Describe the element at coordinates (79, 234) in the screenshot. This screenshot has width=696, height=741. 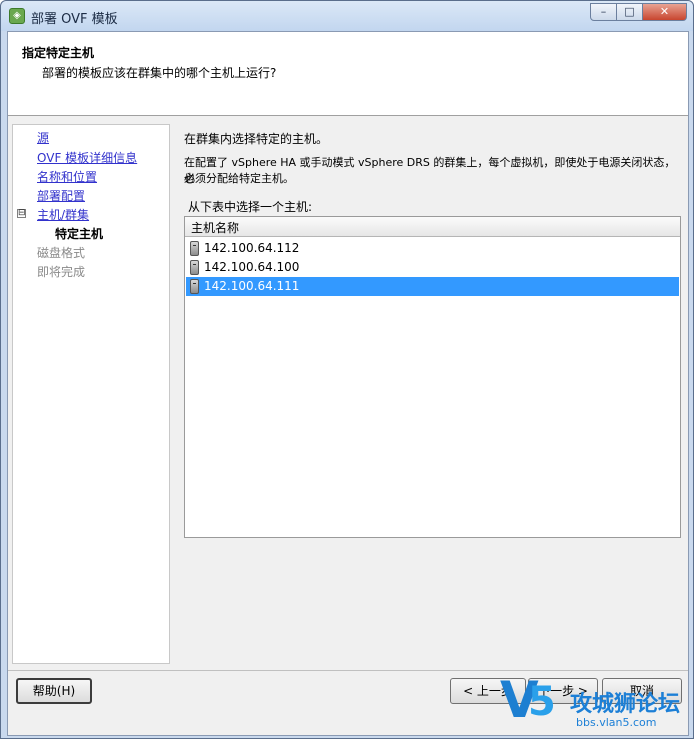
I see `step-specific-host: 特定主机` at that location.